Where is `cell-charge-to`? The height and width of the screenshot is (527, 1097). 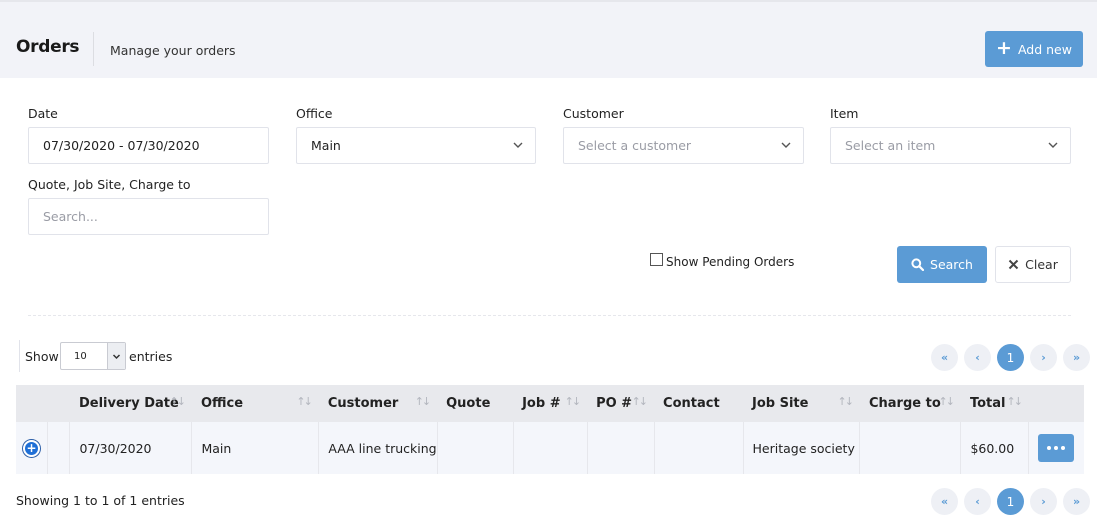
cell-charge-to is located at coordinates (910, 448).